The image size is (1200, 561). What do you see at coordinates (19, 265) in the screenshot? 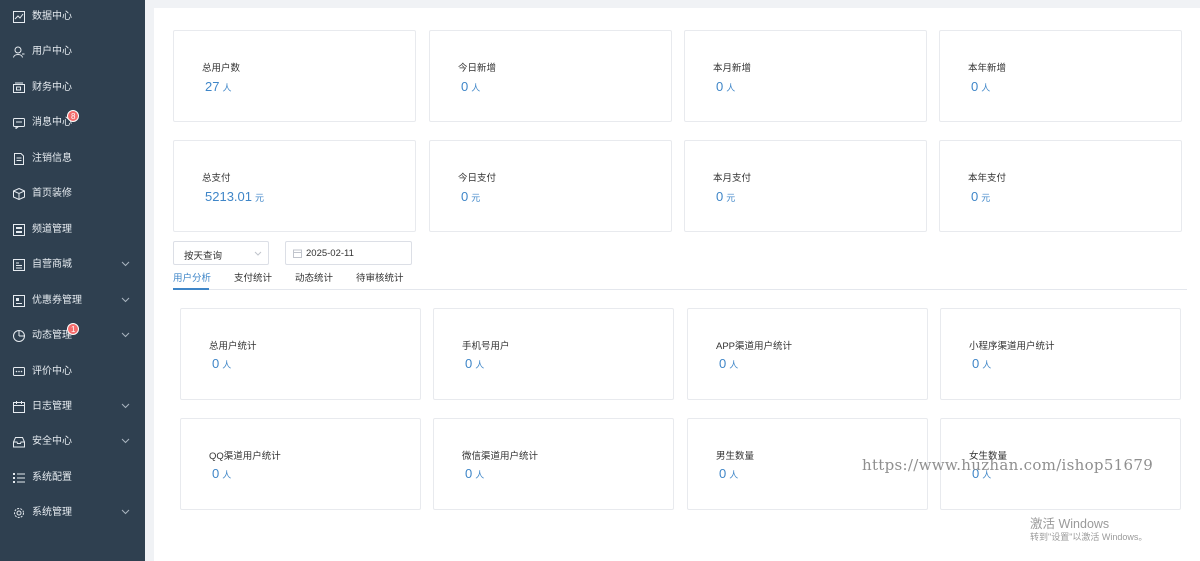
I see `shop-icon` at bounding box center [19, 265].